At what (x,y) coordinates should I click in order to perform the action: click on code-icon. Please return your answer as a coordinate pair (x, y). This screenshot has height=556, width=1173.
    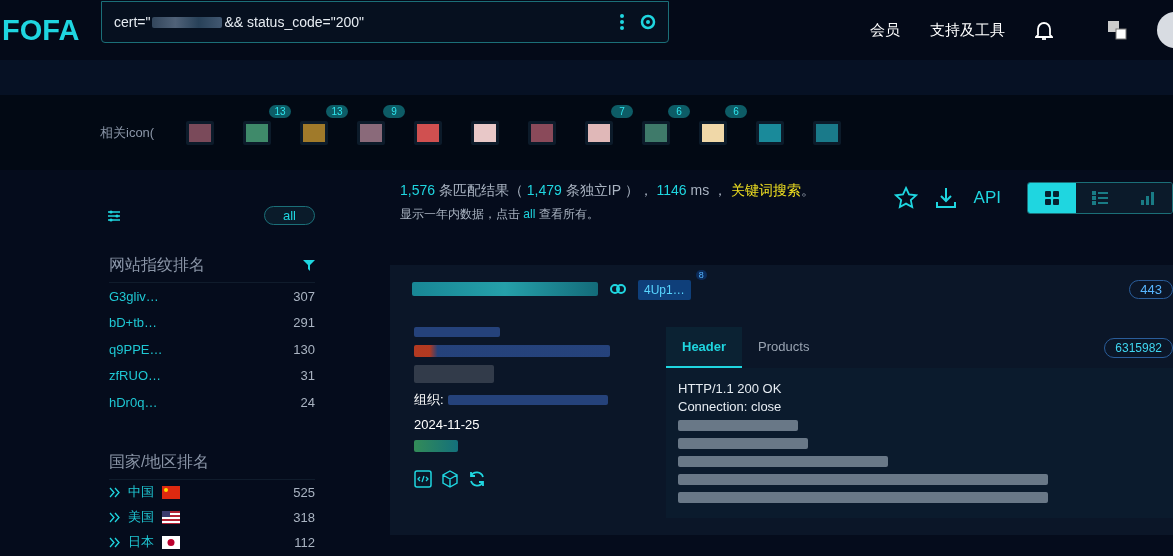
    Looking at the image, I should click on (423, 479).